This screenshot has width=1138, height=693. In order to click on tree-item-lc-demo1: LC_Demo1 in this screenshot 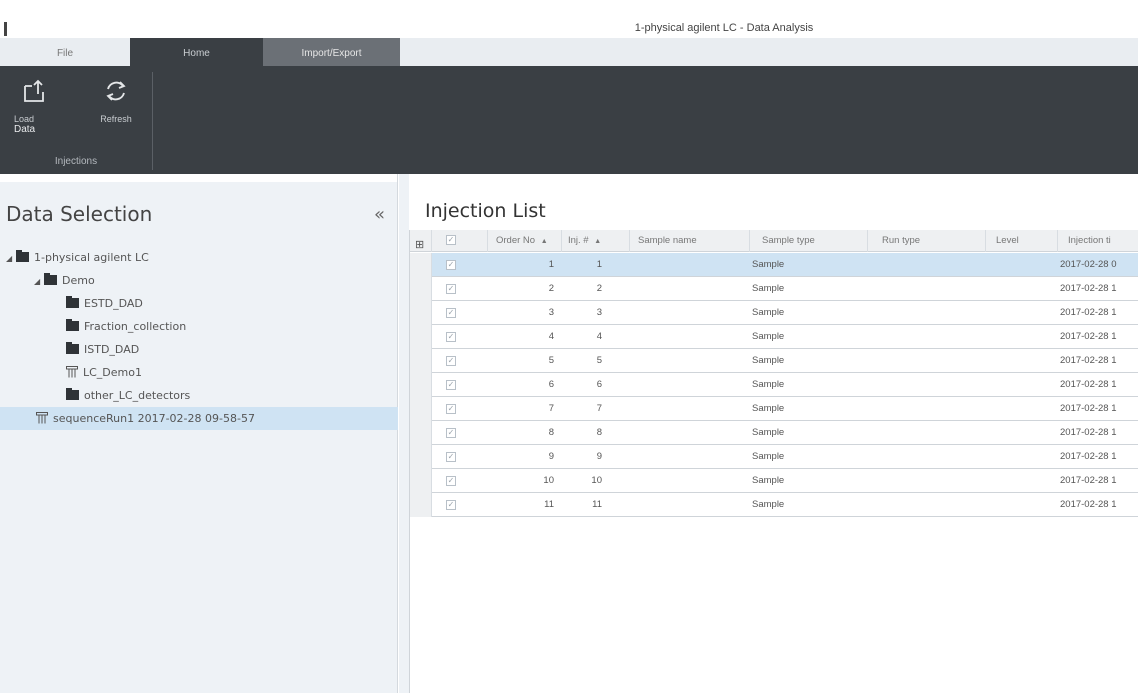, I will do `click(199, 372)`.